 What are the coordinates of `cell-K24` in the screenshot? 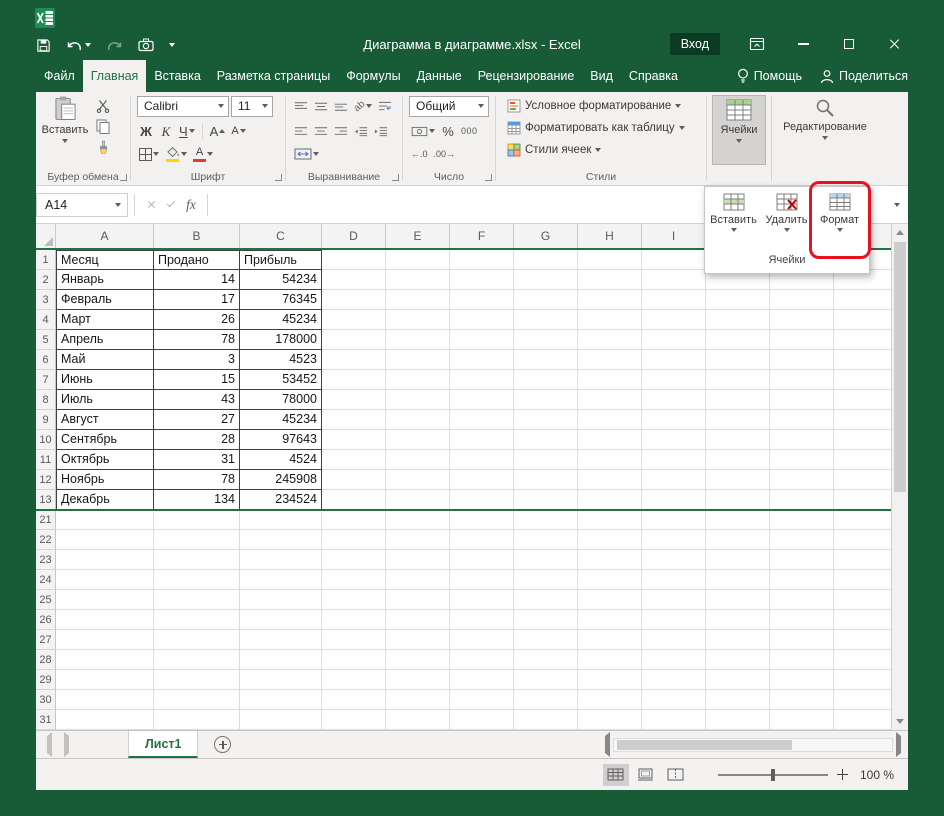 It's located at (802, 580).